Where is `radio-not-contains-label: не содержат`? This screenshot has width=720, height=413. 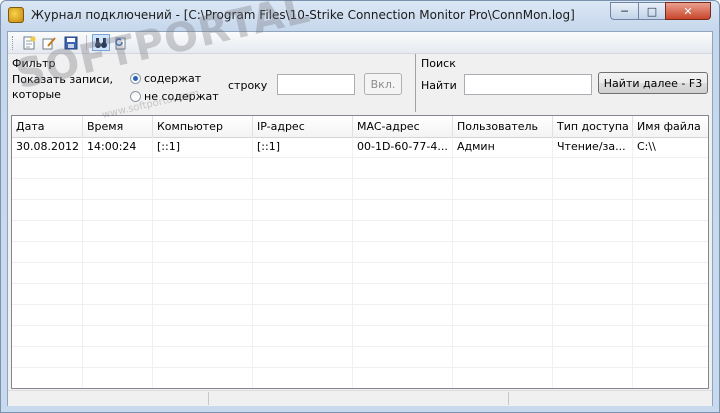
radio-not-contains-label: не содержат is located at coordinates (181, 96).